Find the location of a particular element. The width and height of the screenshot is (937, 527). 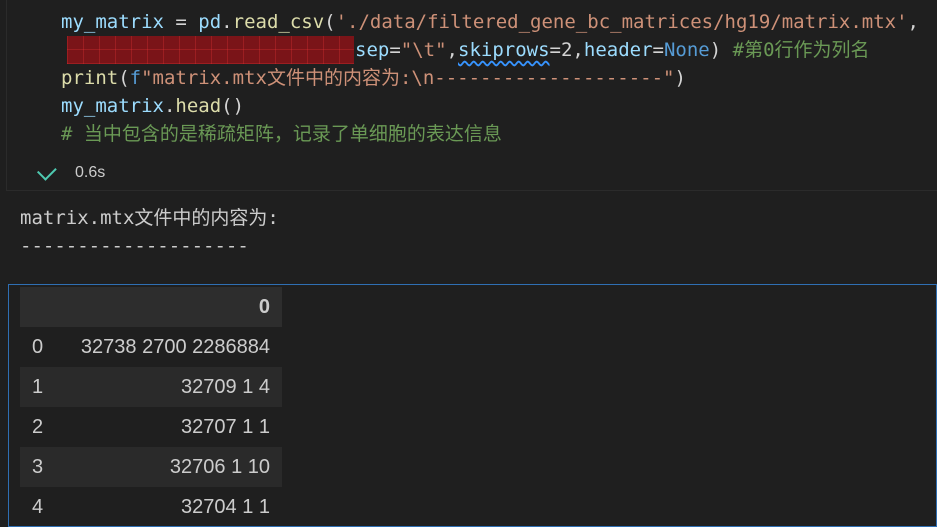

execution-status: 0.6s is located at coordinates (70, 173).